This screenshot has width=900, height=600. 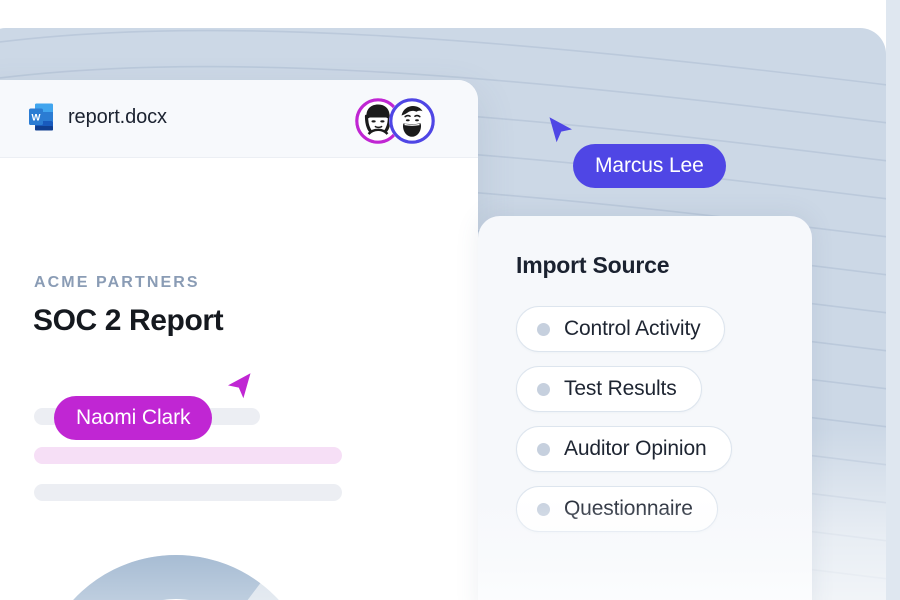 I want to click on skeleton-line-2-highlighted, so click(x=188, y=455).